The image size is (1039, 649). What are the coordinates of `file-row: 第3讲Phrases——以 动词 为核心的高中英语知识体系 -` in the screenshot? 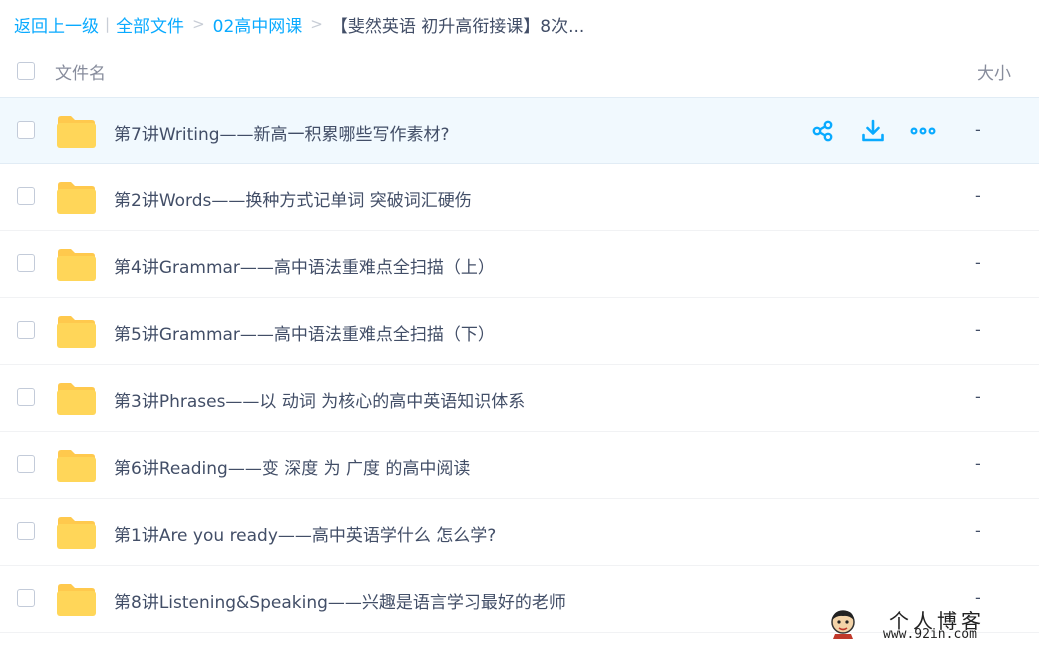 It's located at (519, 398).